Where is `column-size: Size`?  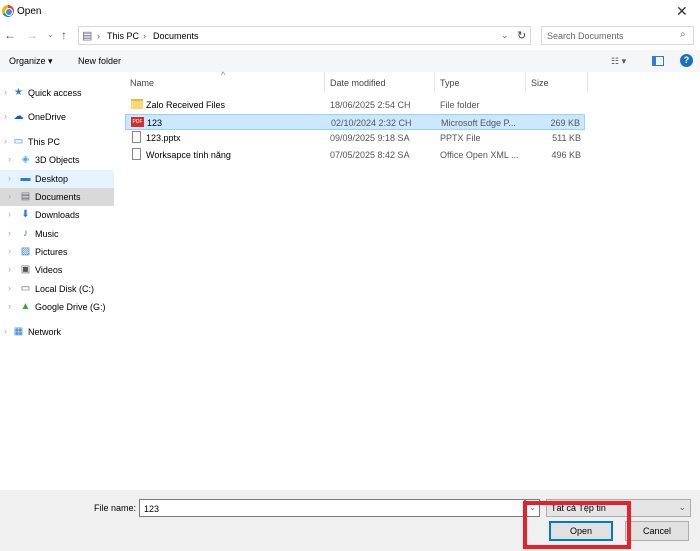
column-size: Size is located at coordinates (540, 83).